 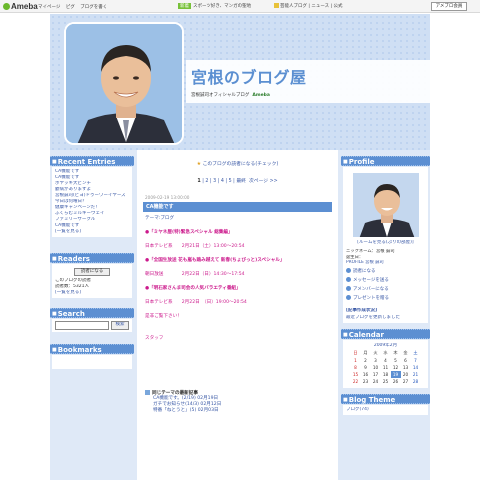 I want to click on calendar-day: 16, so click(x=366, y=374).